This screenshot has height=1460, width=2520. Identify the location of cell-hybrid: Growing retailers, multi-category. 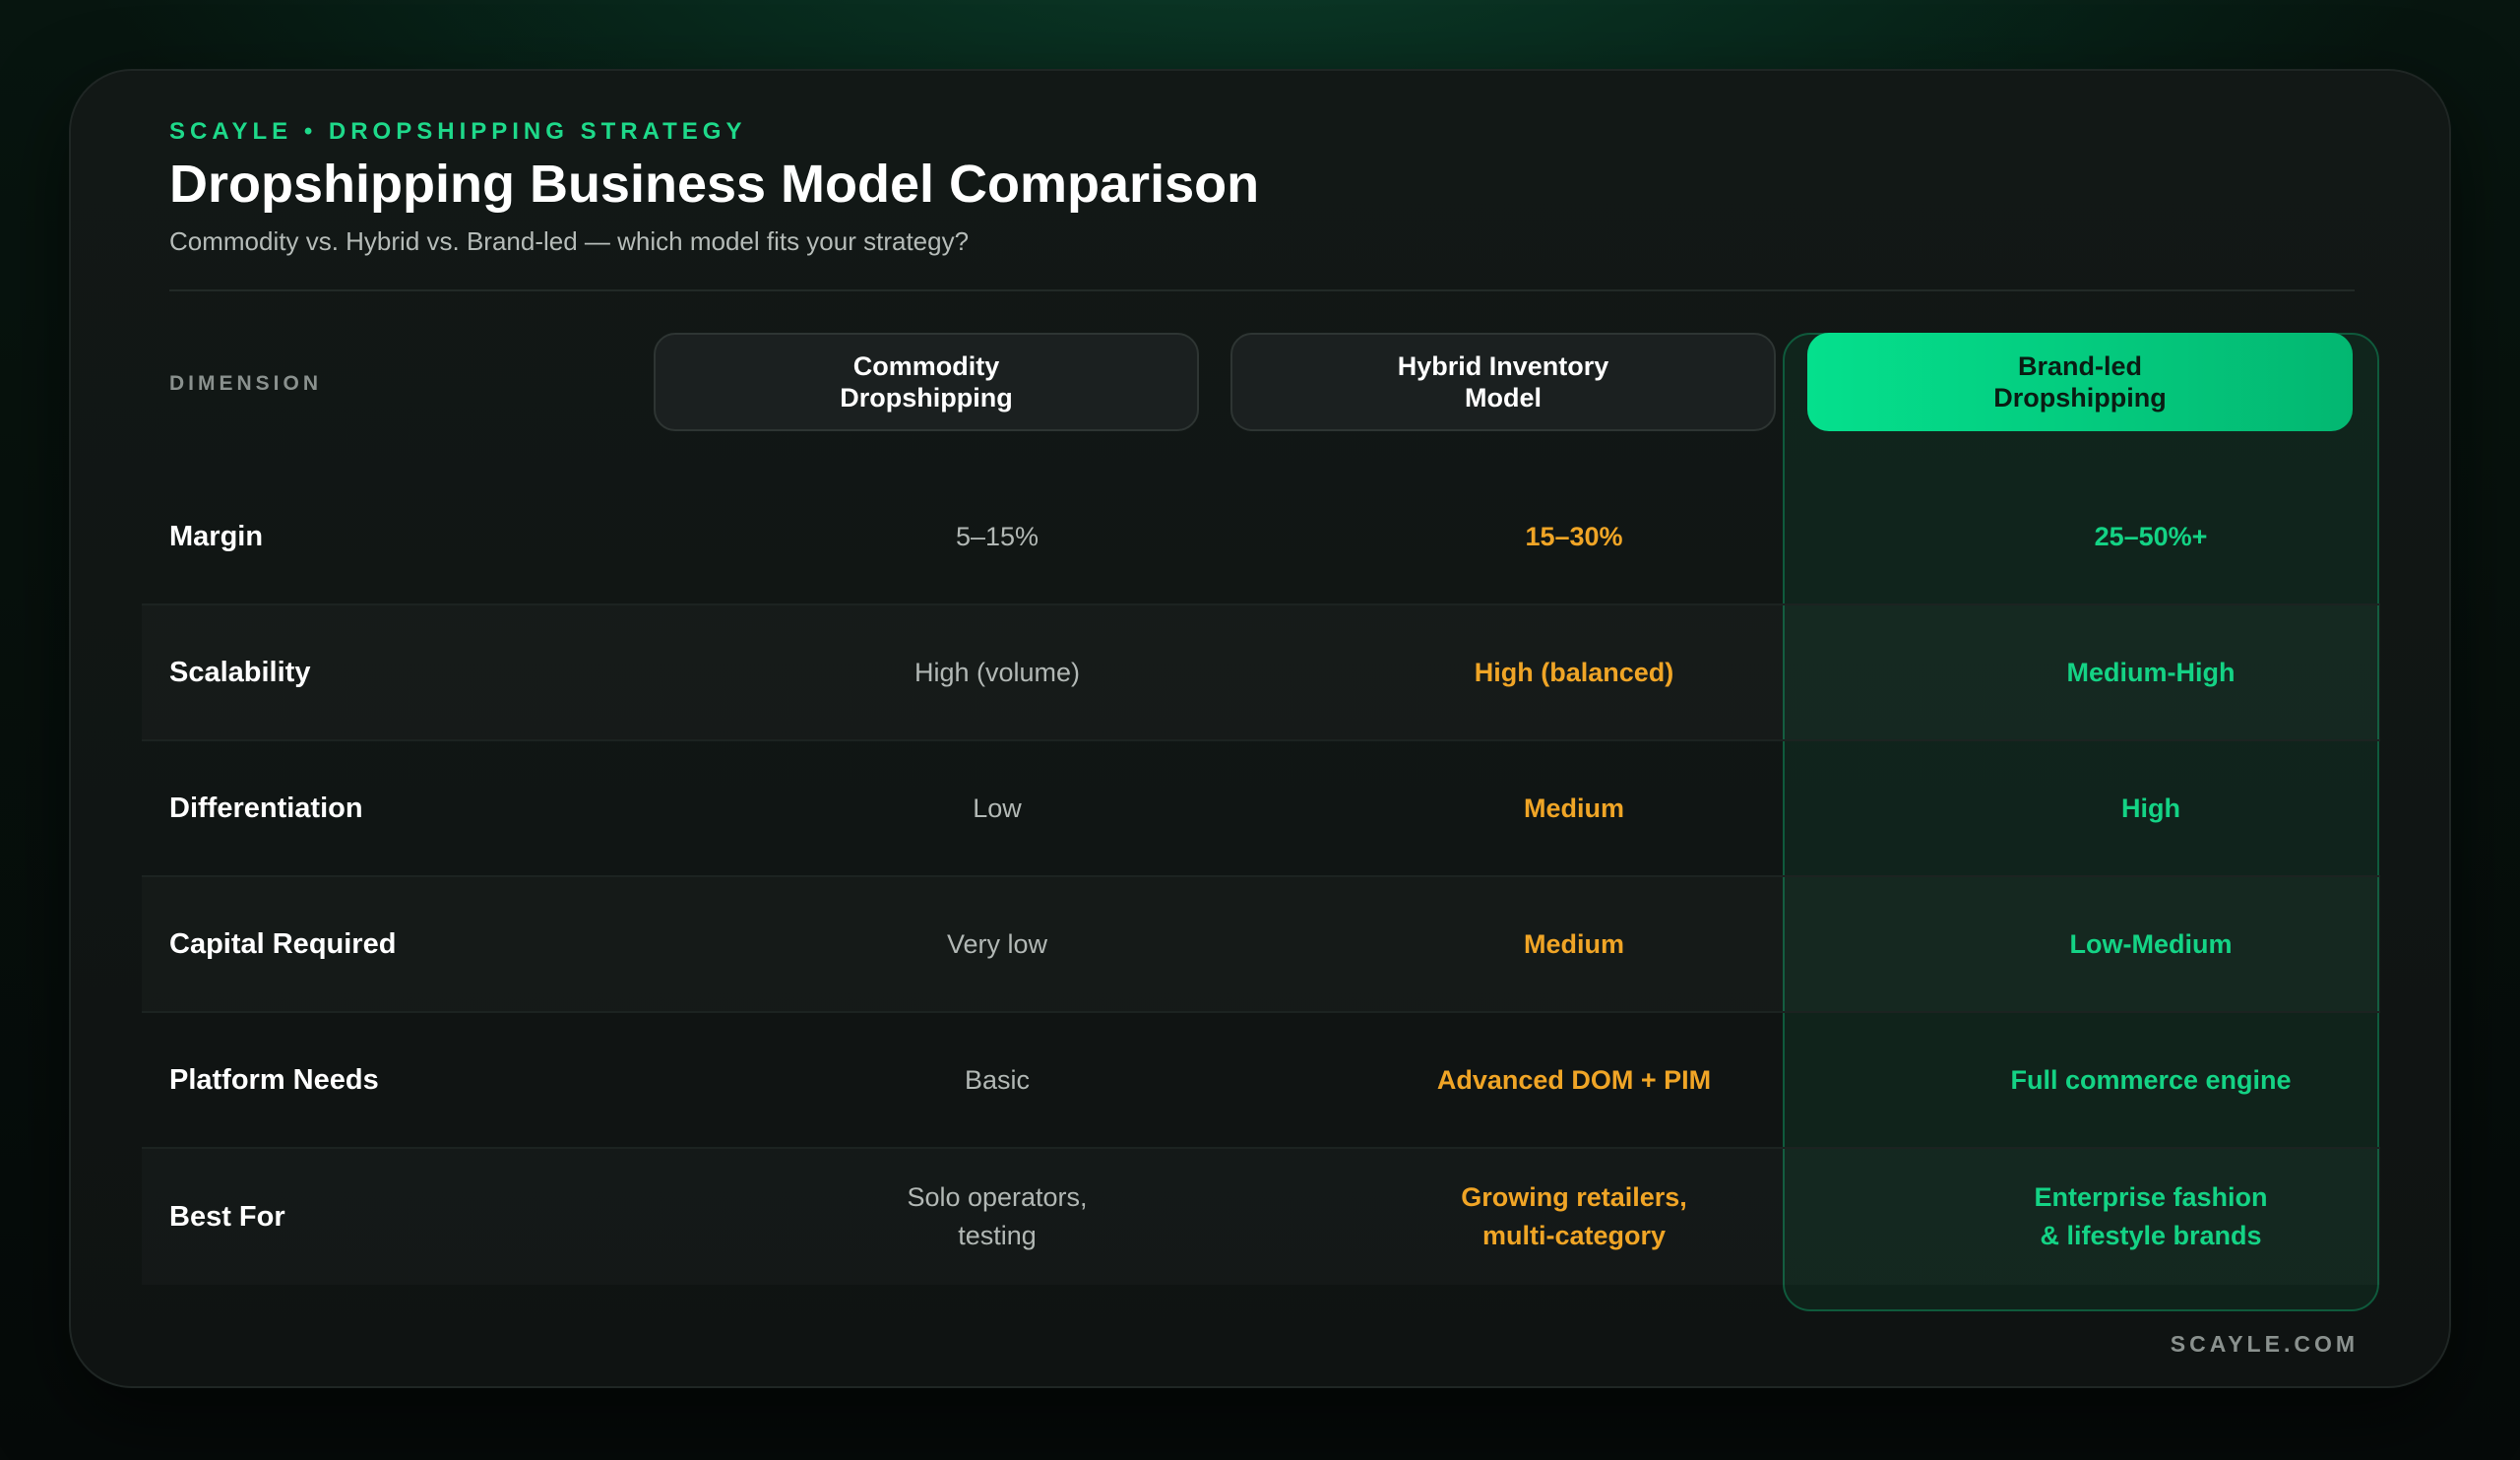
(1574, 1216).